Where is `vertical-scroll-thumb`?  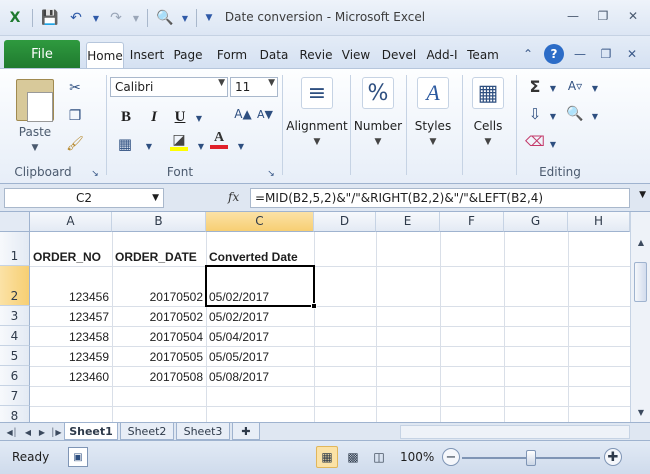
vertical-scroll-thumb is located at coordinates (640, 282).